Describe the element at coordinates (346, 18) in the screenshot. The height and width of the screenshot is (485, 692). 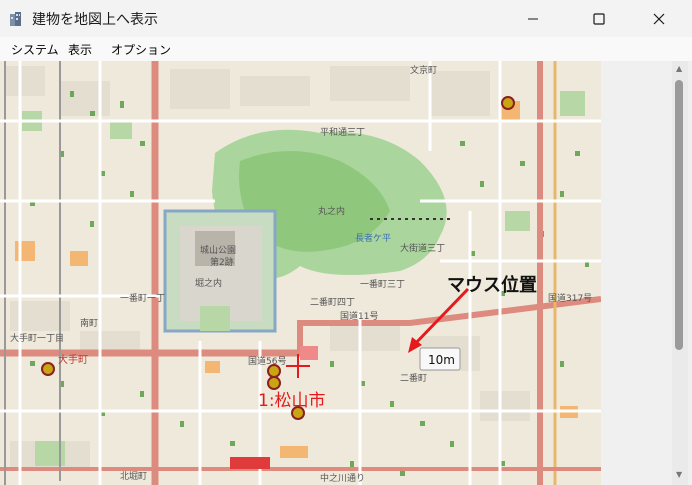
I see `title-bar: 建物を地図上へ表示` at that location.